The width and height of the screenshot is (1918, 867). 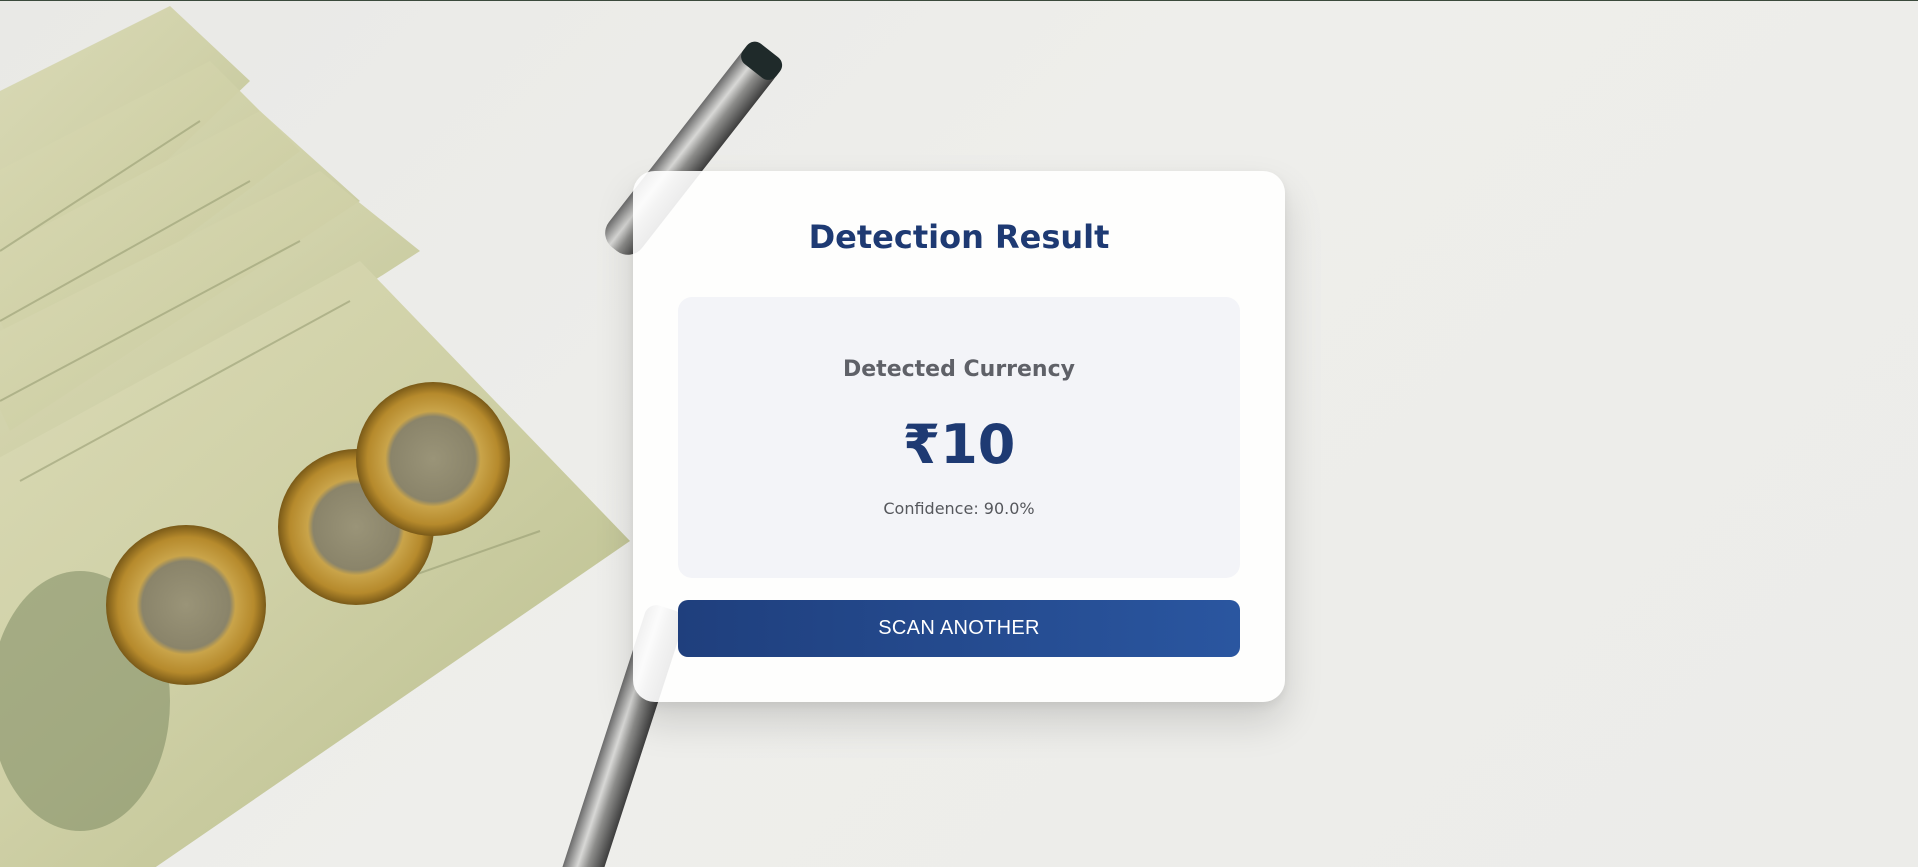 I want to click on card-title: Detection Result, so click(x=959, y=237).